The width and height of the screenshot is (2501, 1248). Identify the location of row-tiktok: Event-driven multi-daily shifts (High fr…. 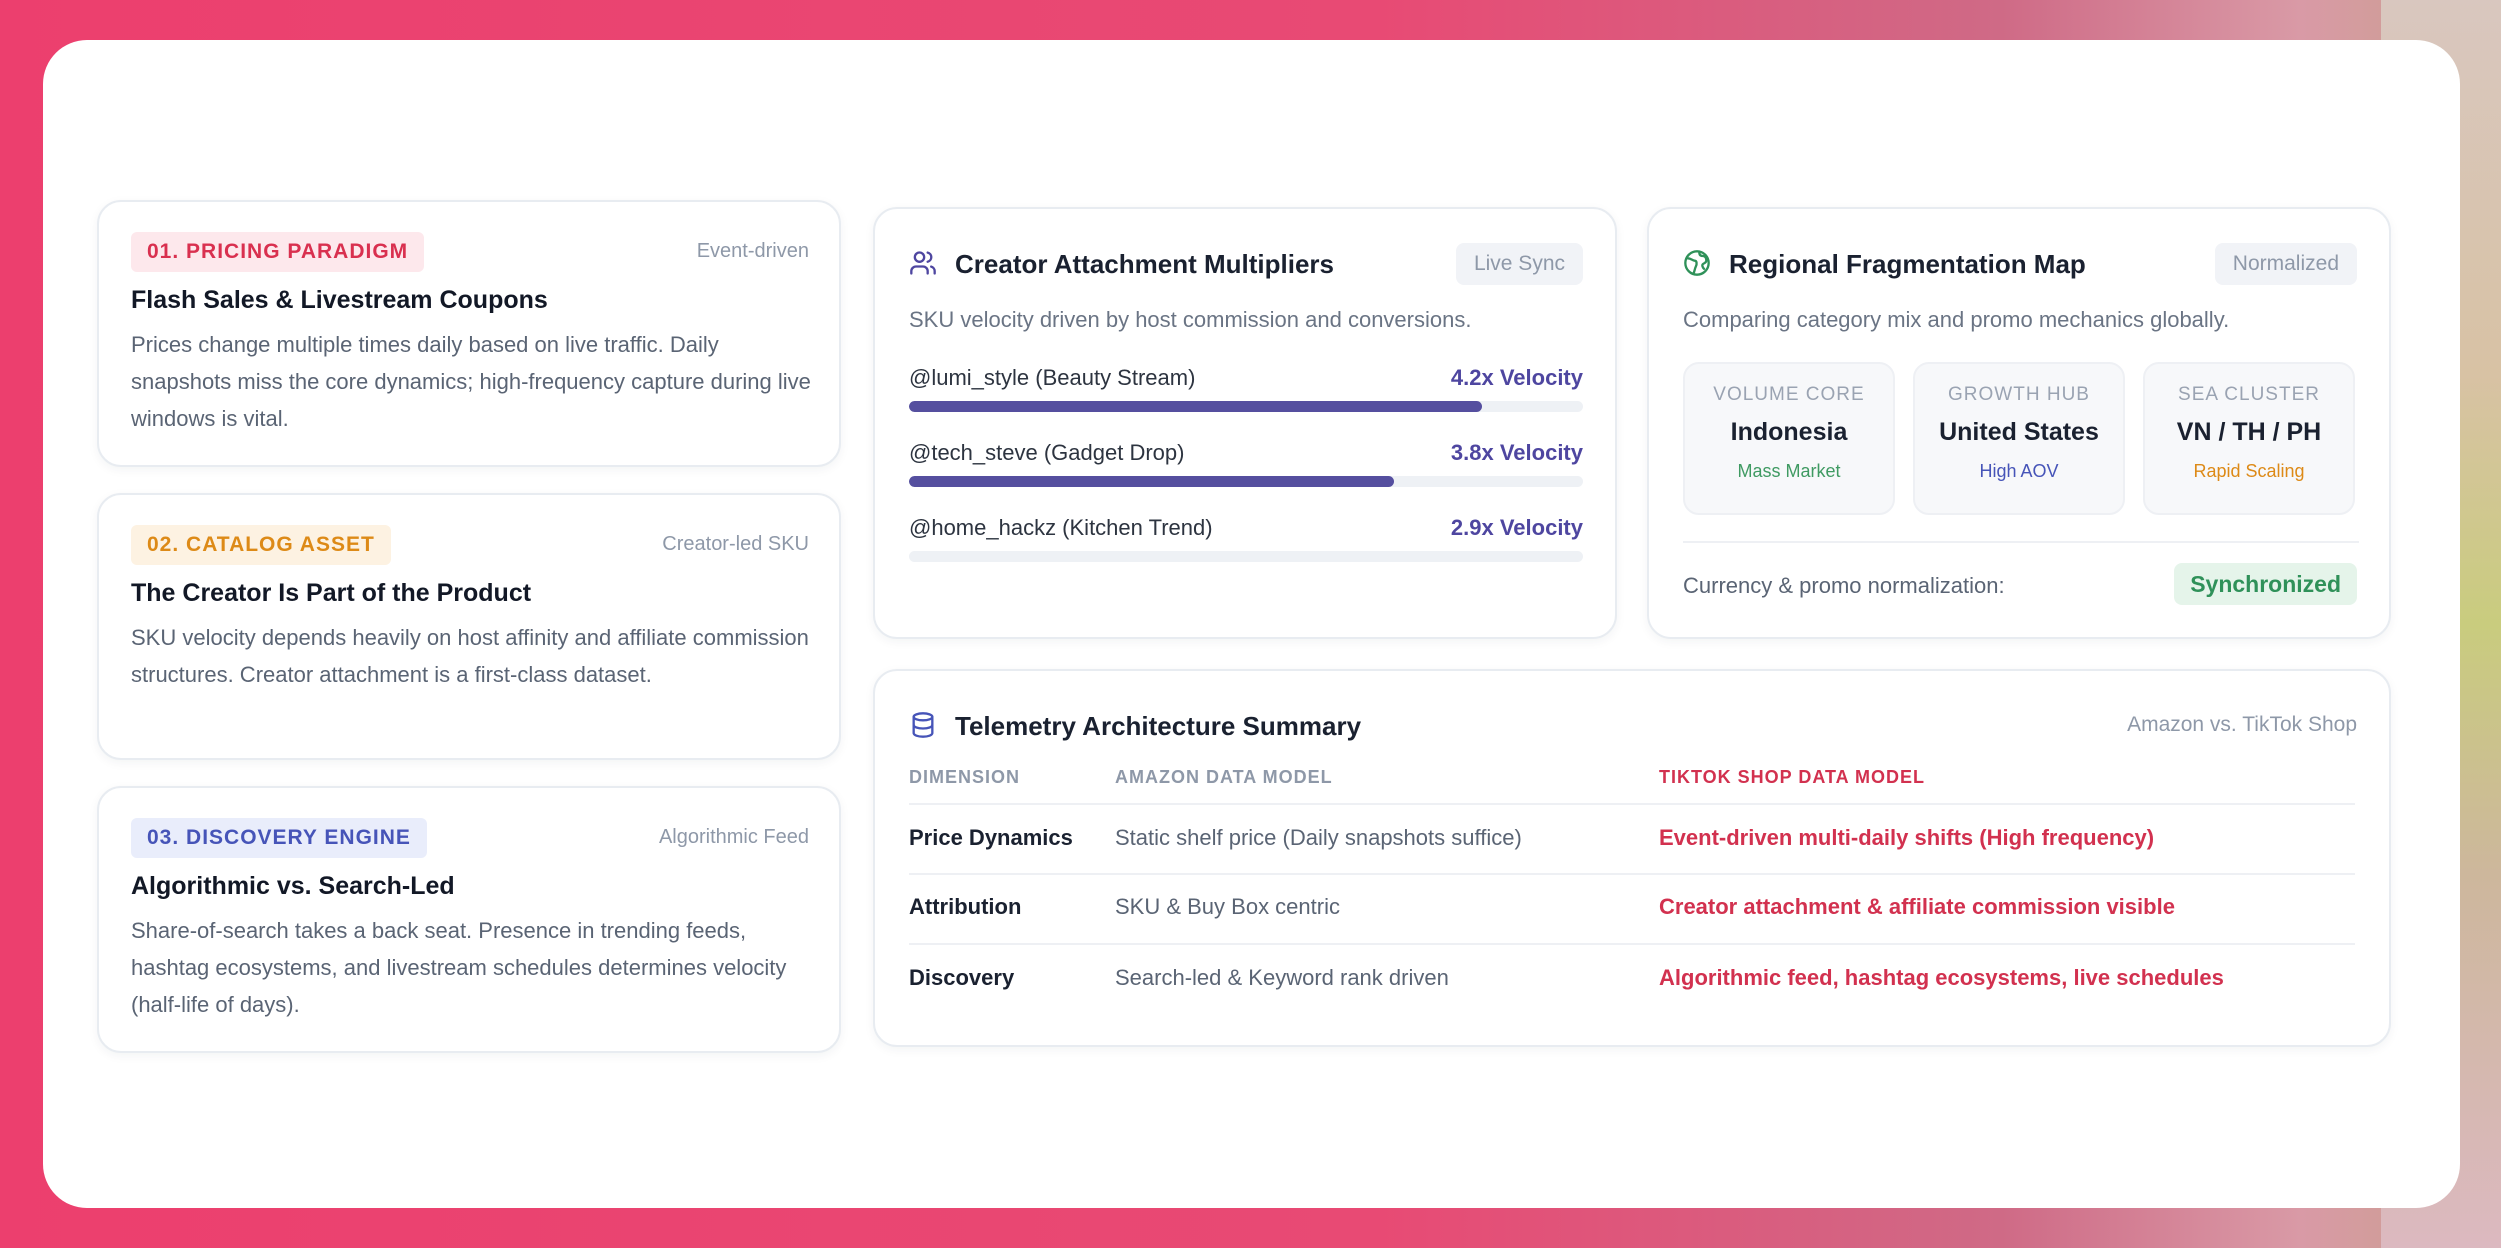
(1907, 837).